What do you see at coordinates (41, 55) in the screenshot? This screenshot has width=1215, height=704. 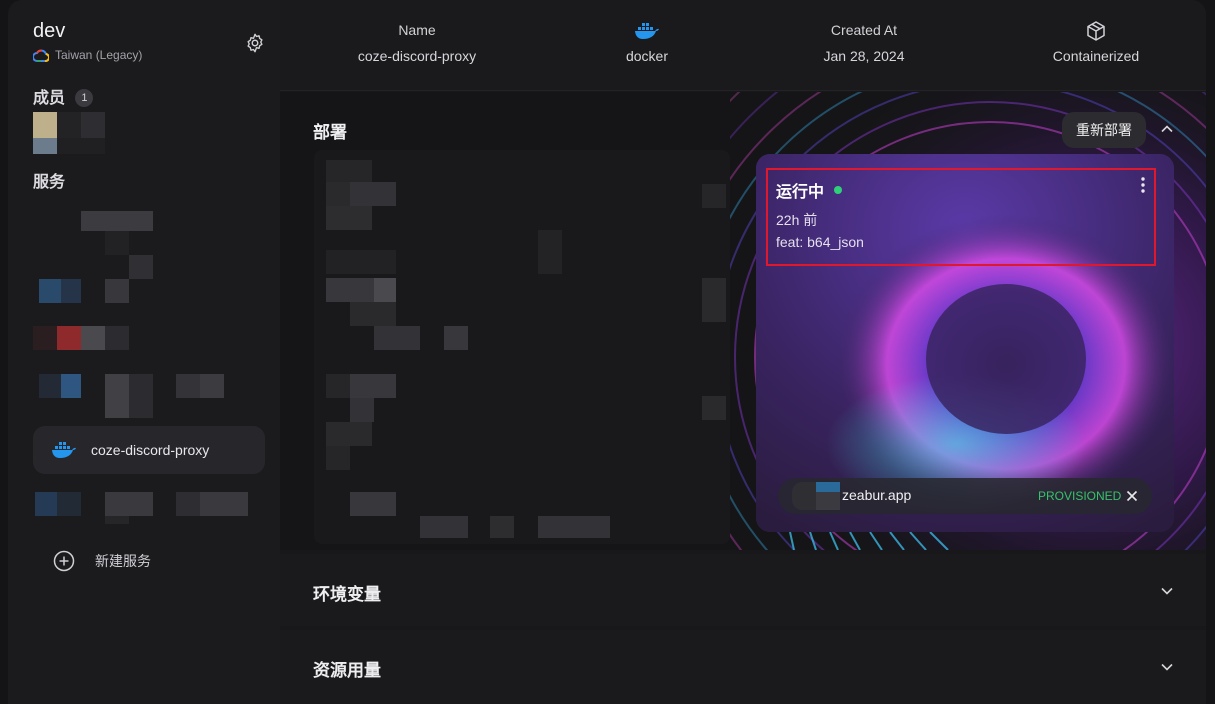 I see `google-cloud-icon` at bounding box center [41, 55].